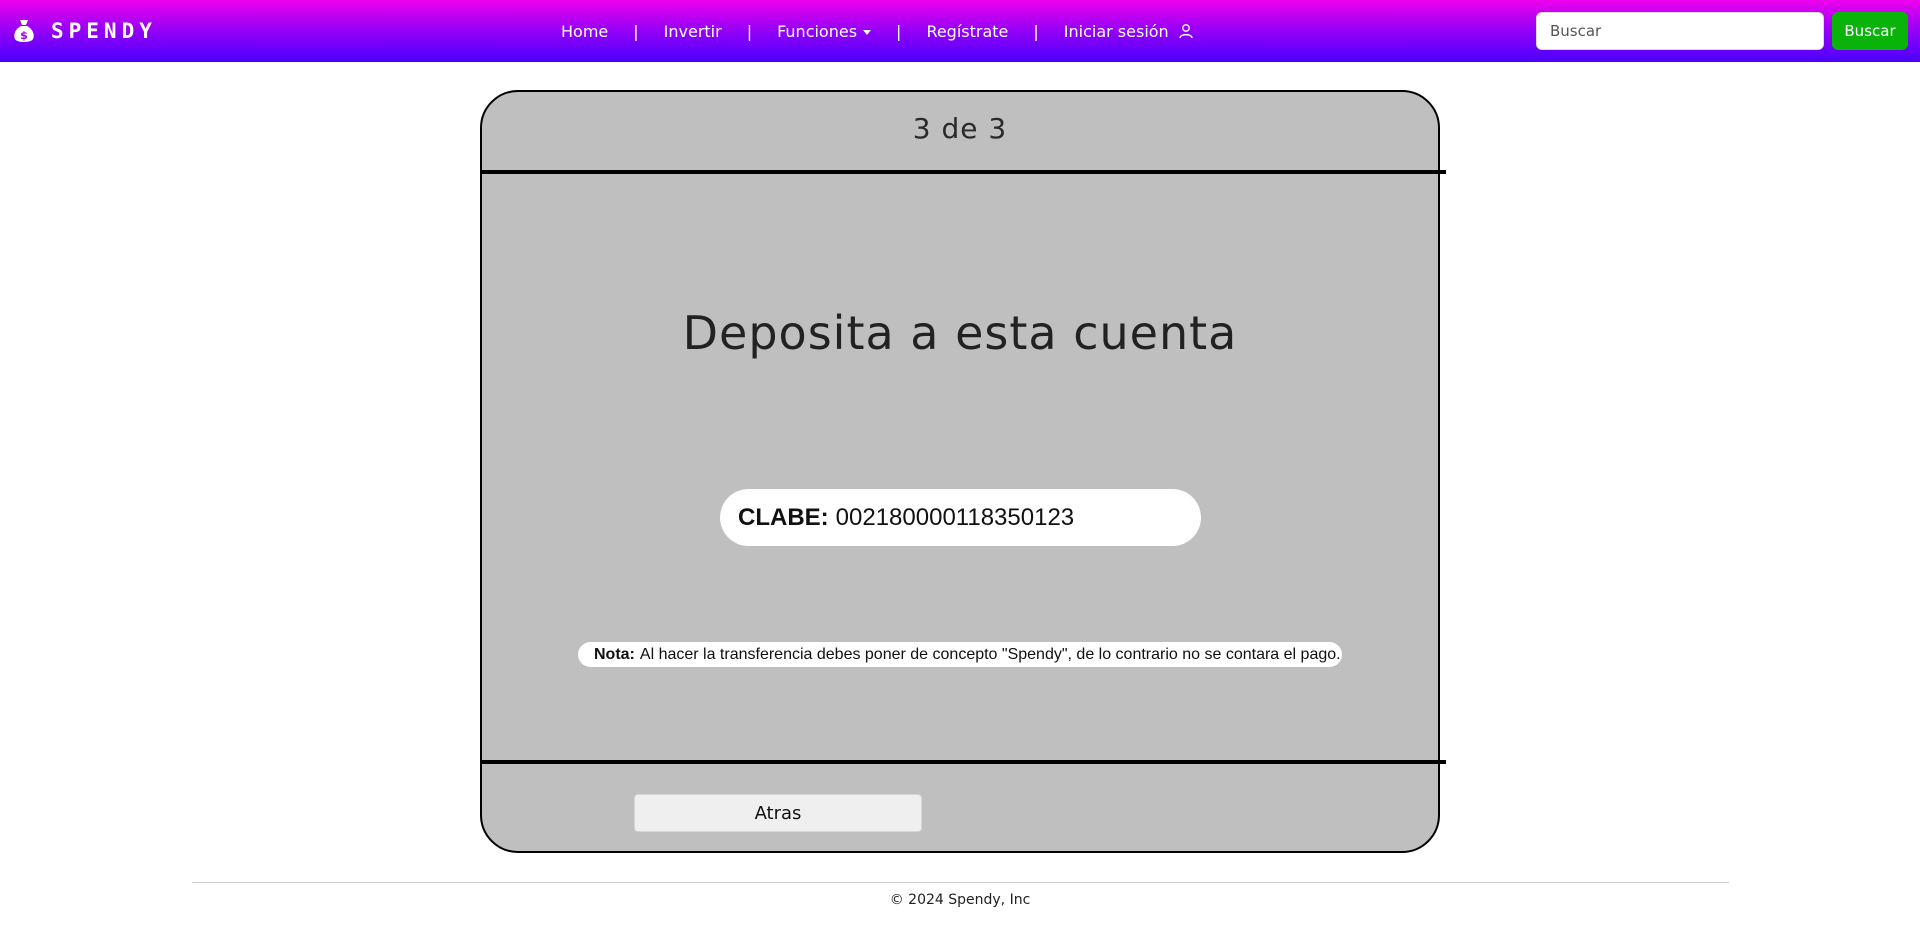  Describe the element at coordinates (1680, 31) in the screenshot. I see `search-input` at that location.